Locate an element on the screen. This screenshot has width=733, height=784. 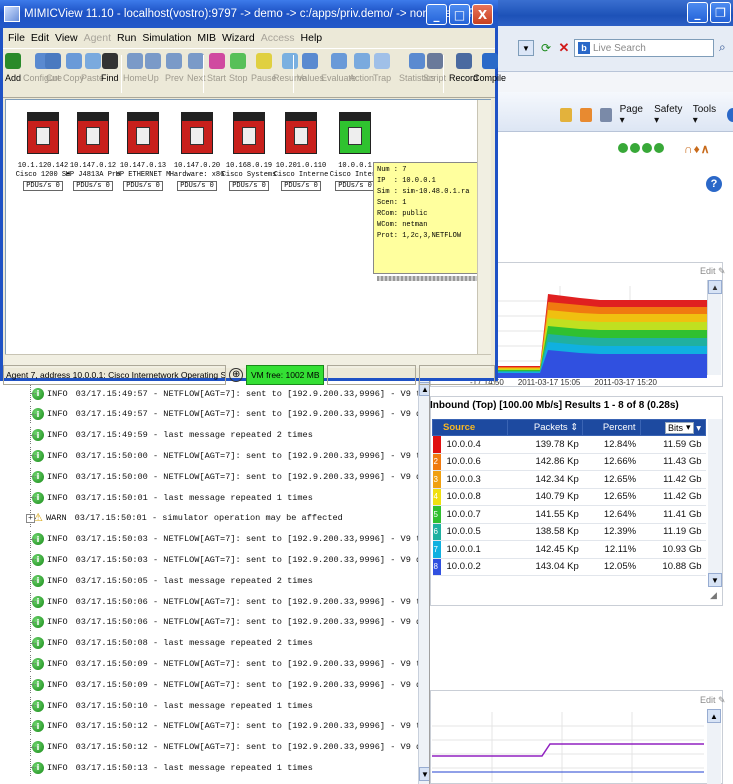
unit-select-value: Bits is located at coordinates (676, 427).